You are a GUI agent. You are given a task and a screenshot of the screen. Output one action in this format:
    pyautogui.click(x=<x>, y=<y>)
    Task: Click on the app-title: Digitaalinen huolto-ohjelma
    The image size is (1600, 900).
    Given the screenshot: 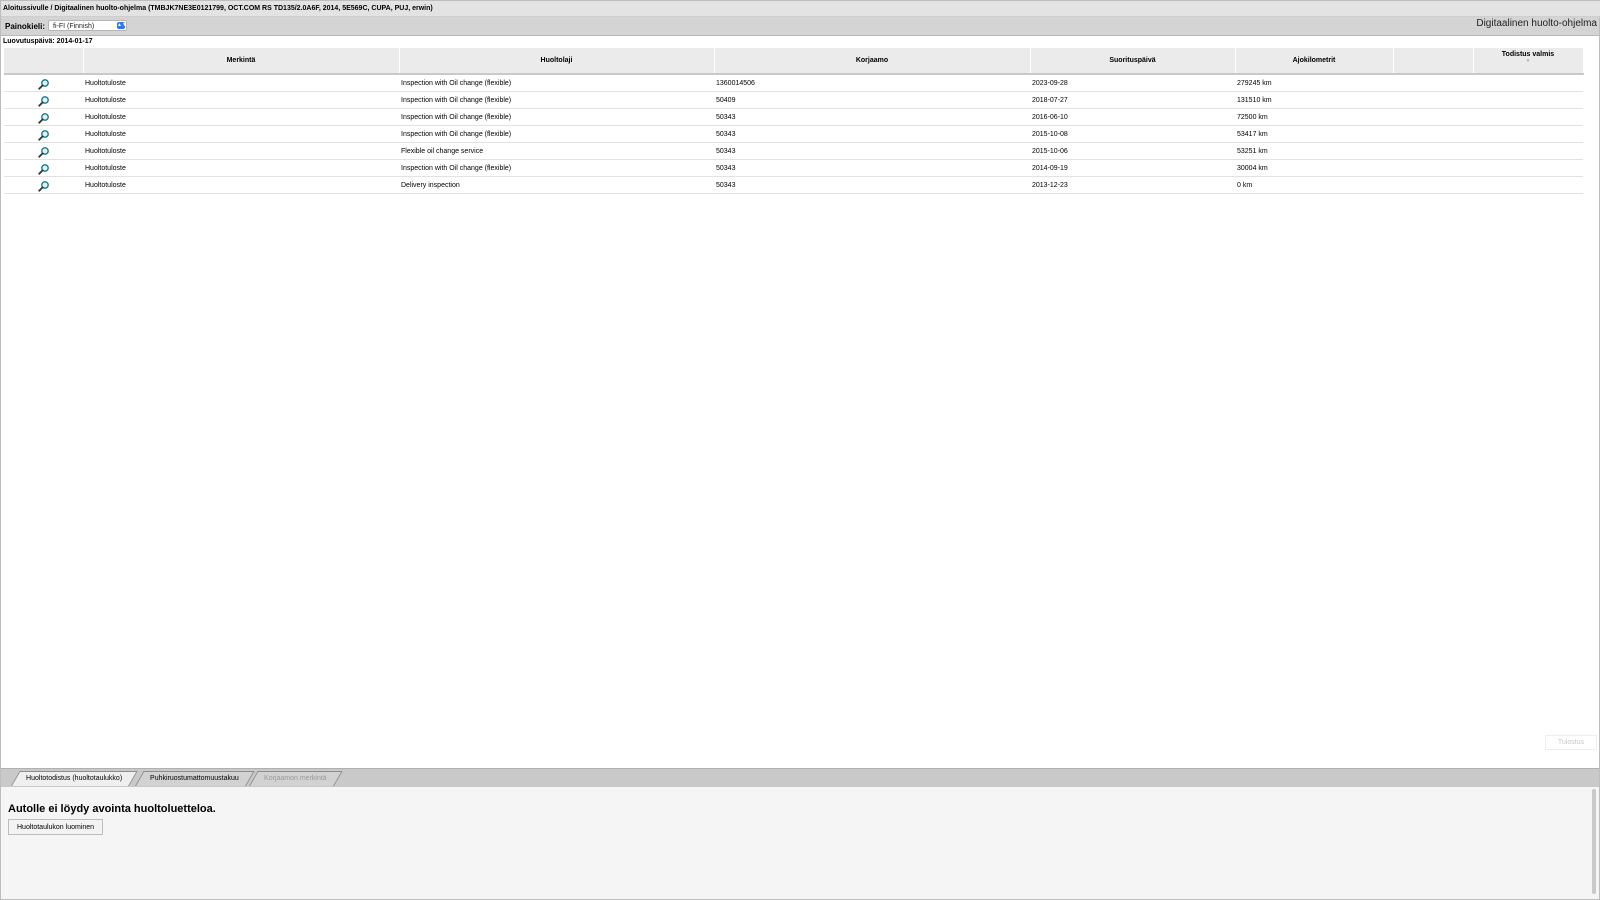 What is the action you would take?
    pyautogui.click(x=1536, y=23)
    